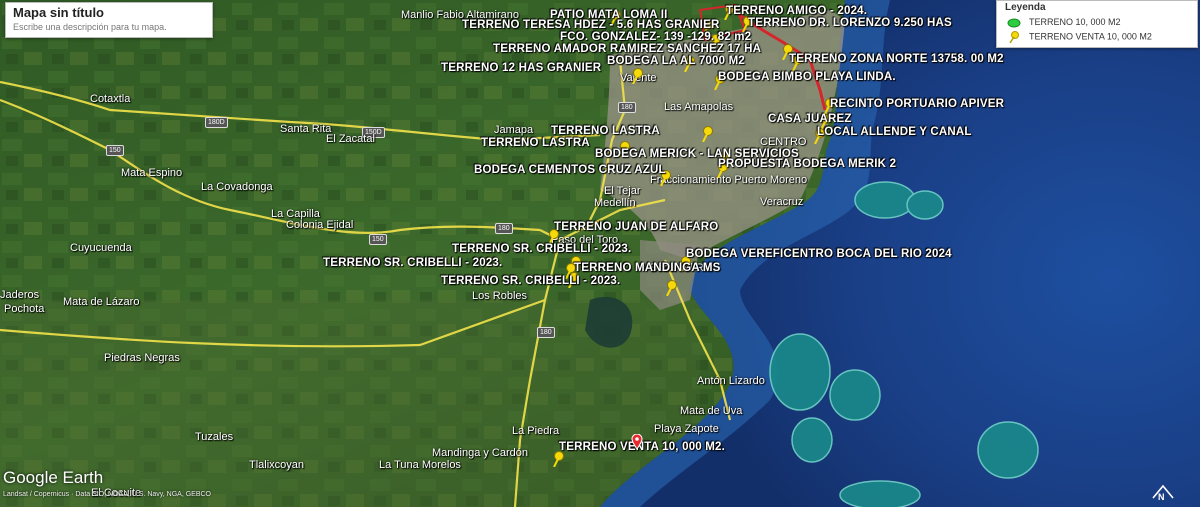 Image resolution: width=1200 pixels, height=507 pixels. I want to click on pin-label: TERRENO ZONA NORTE 13758. 00 M2, so click(896, 59).